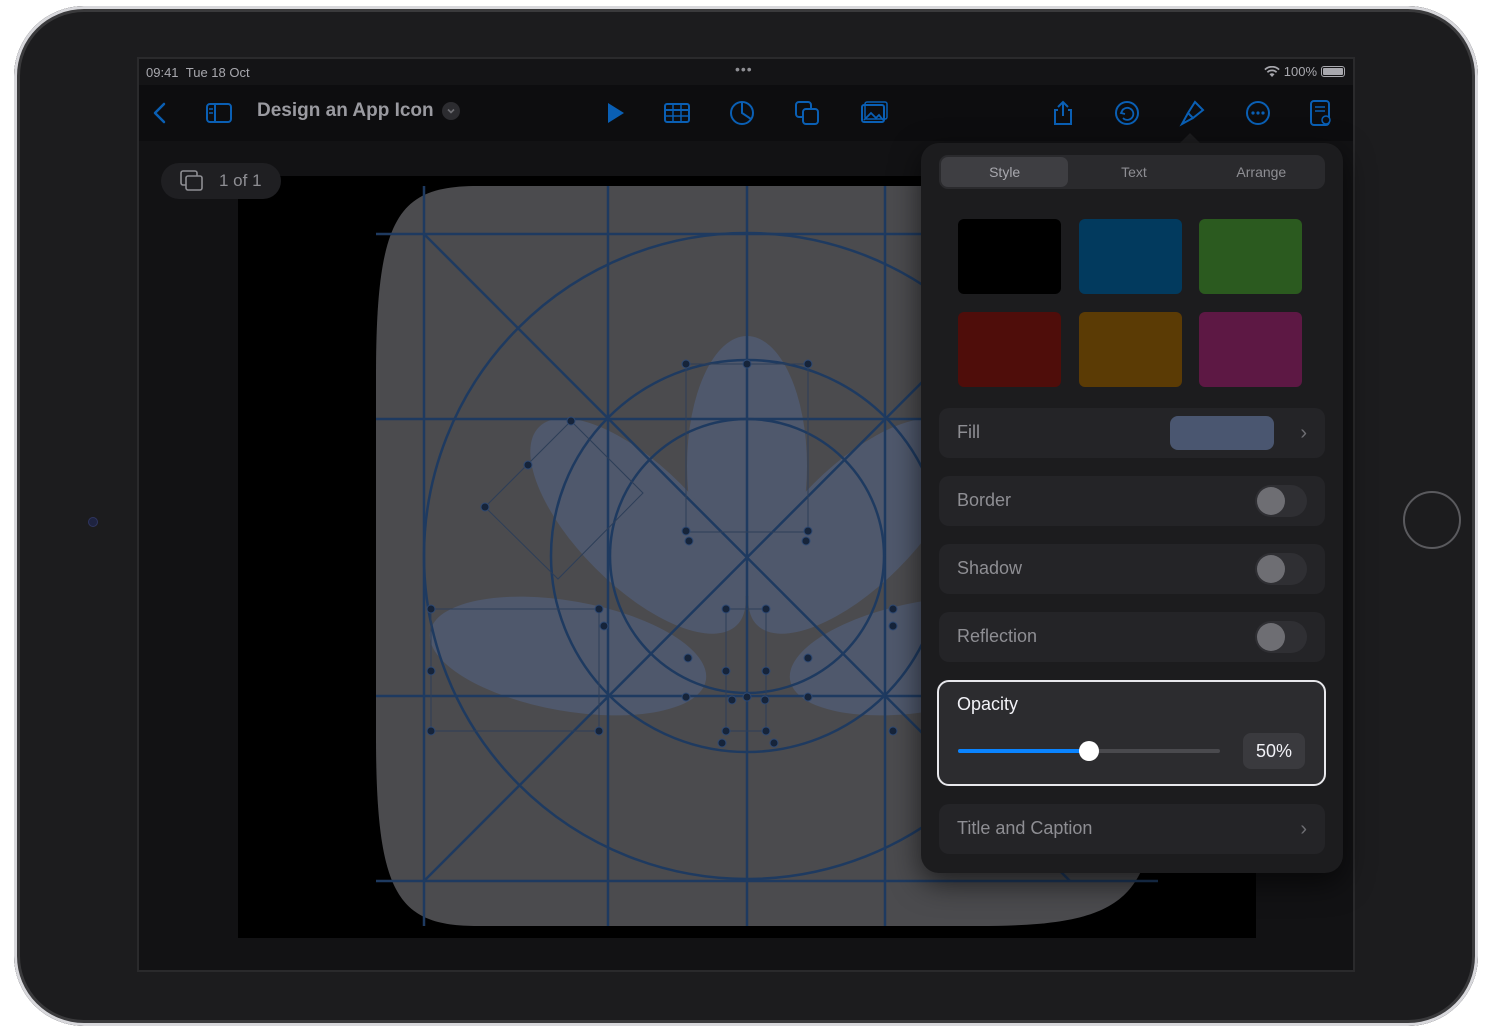 The height and width of the screenshot is (1026, 1489). What do you see at coordinates (1250, 349) in the screenshot?
I see `style-swatch-magenta` at bounding box center [1250, 349].